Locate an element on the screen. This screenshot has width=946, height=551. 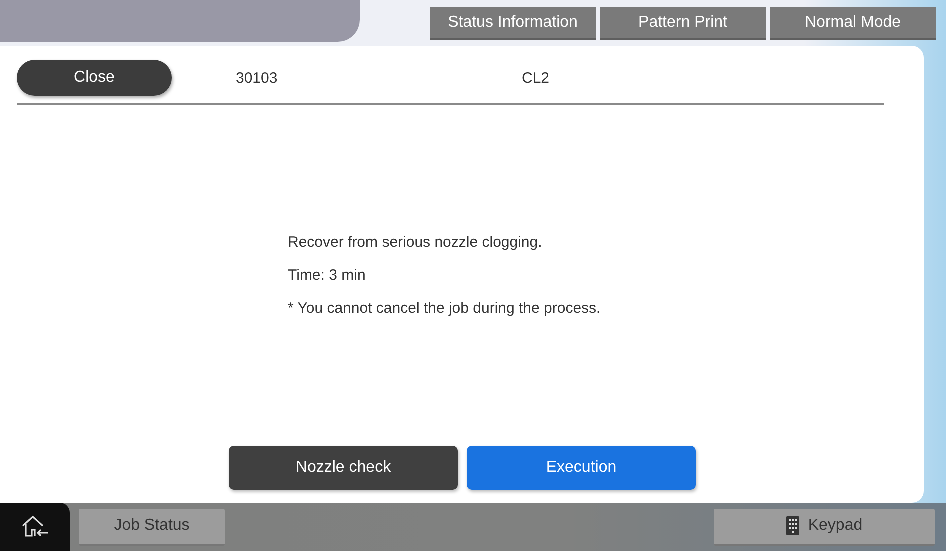
message-text: Time: 3 min is located at coordinates (327, 275).